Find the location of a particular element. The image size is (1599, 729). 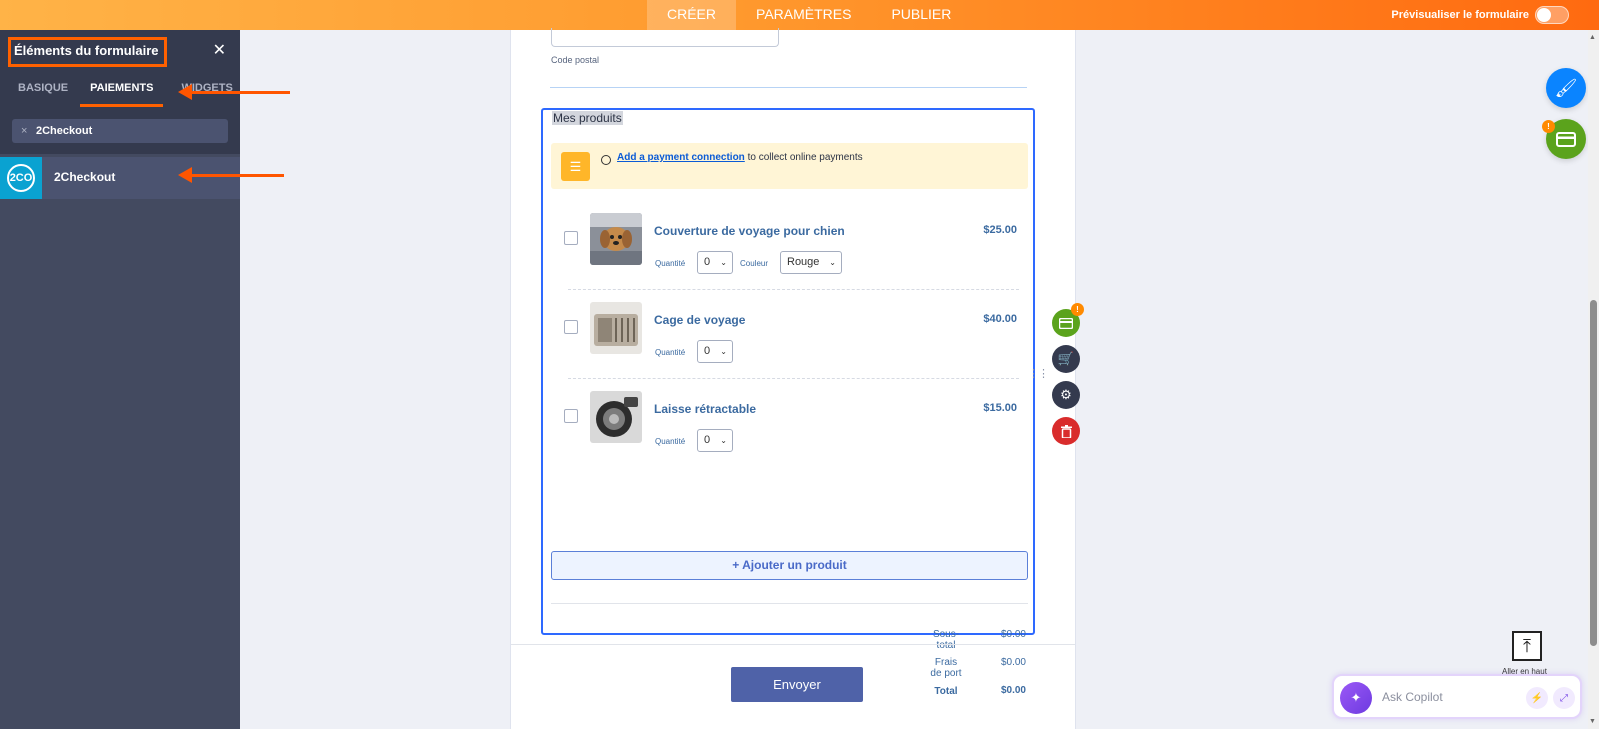

preview-toggle is located at coordinates (1552, 15).